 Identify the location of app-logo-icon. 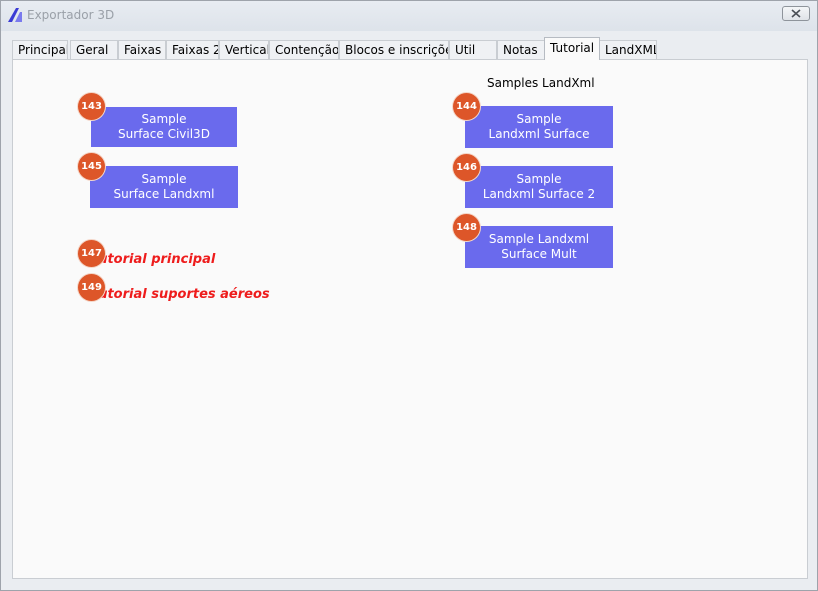
(15, 15).